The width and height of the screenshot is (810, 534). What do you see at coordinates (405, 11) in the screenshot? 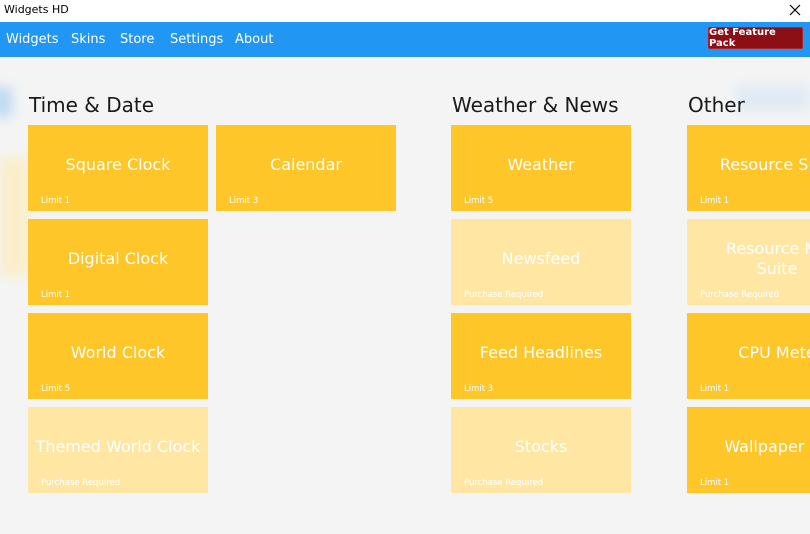
I see `title-bar: Widgets HD` at bounding box center [405, 11].